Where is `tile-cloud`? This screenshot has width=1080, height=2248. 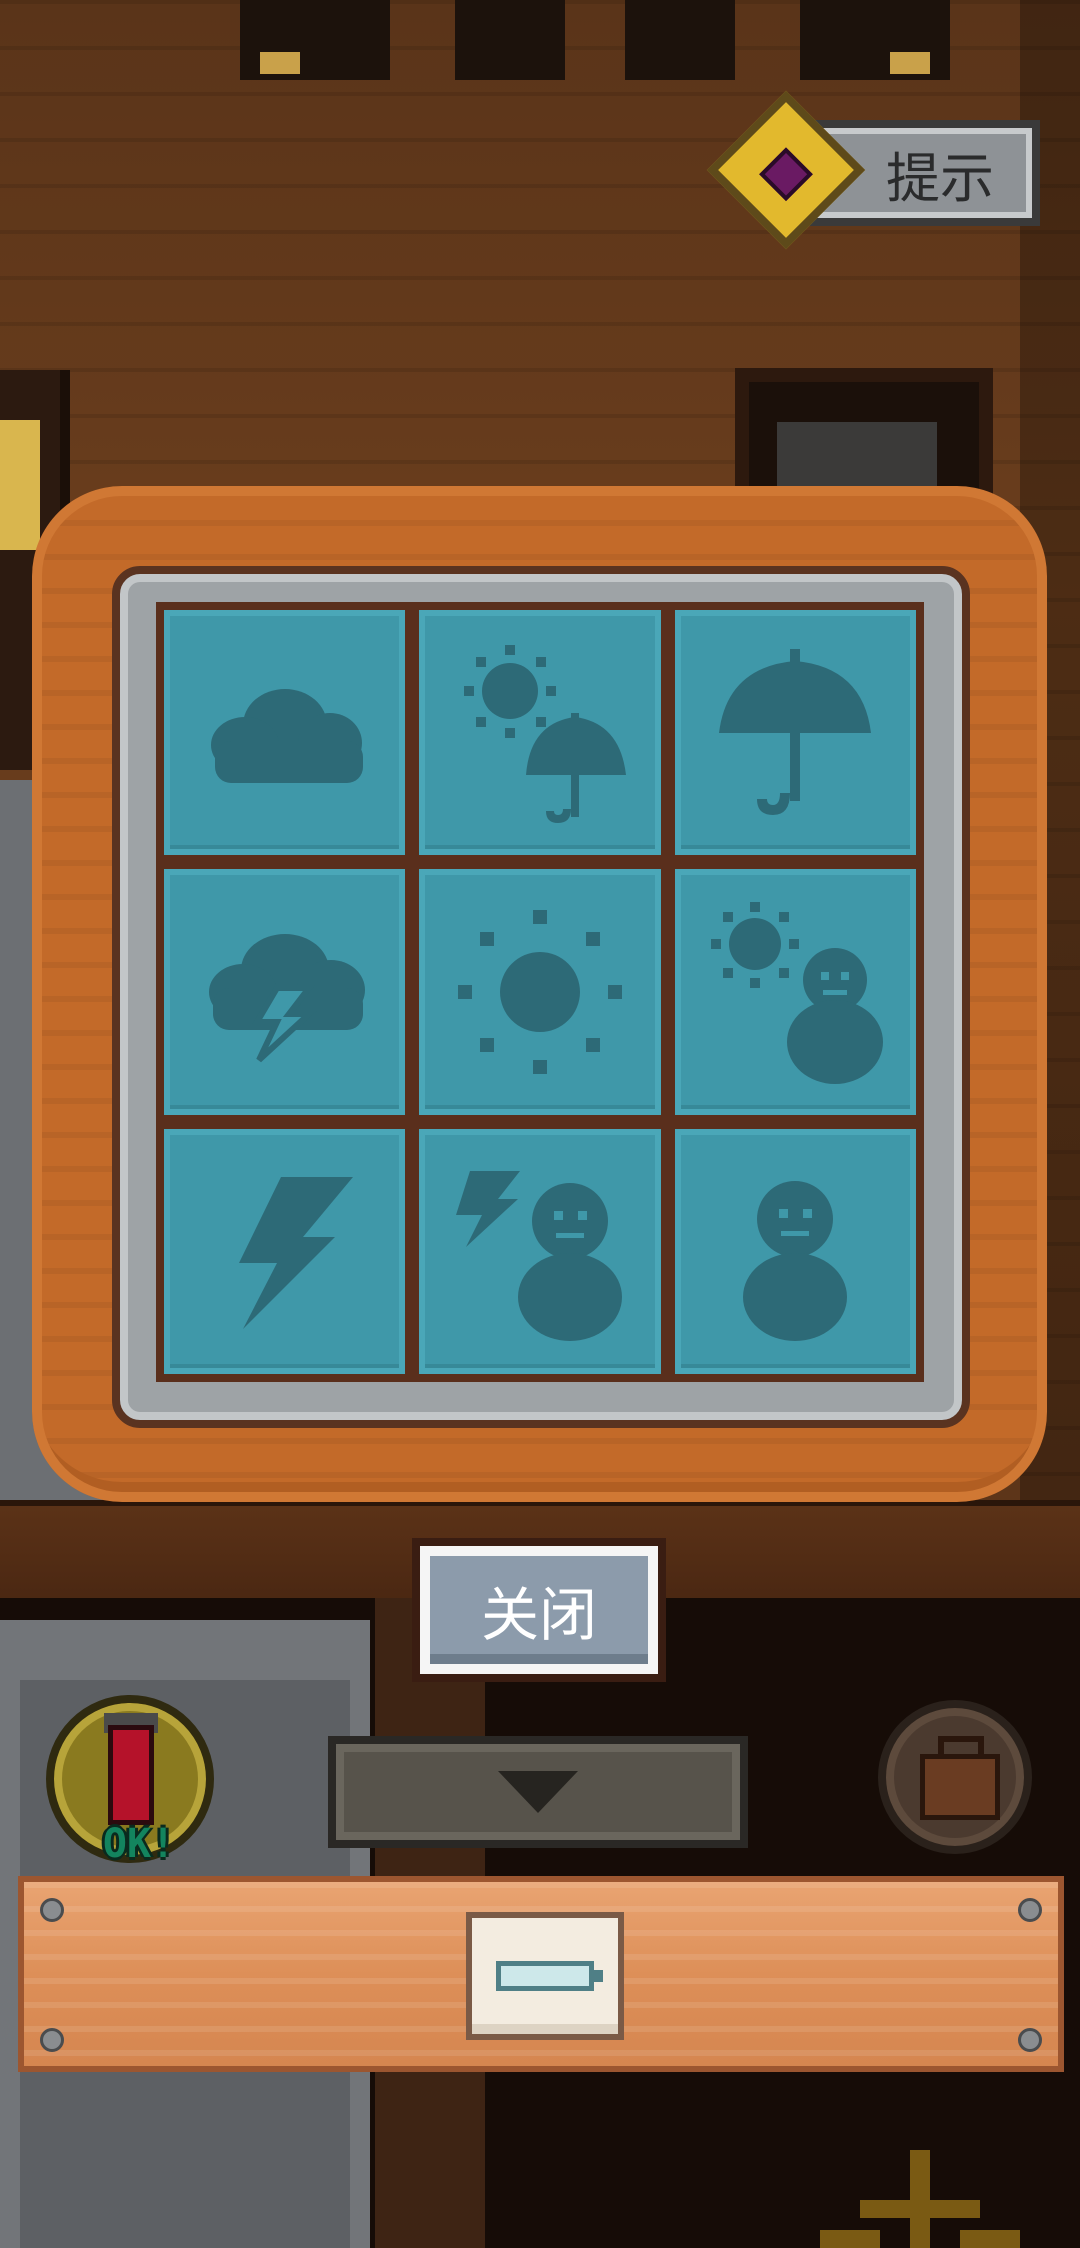 tile-cloud is located at coordinates (285, 733).